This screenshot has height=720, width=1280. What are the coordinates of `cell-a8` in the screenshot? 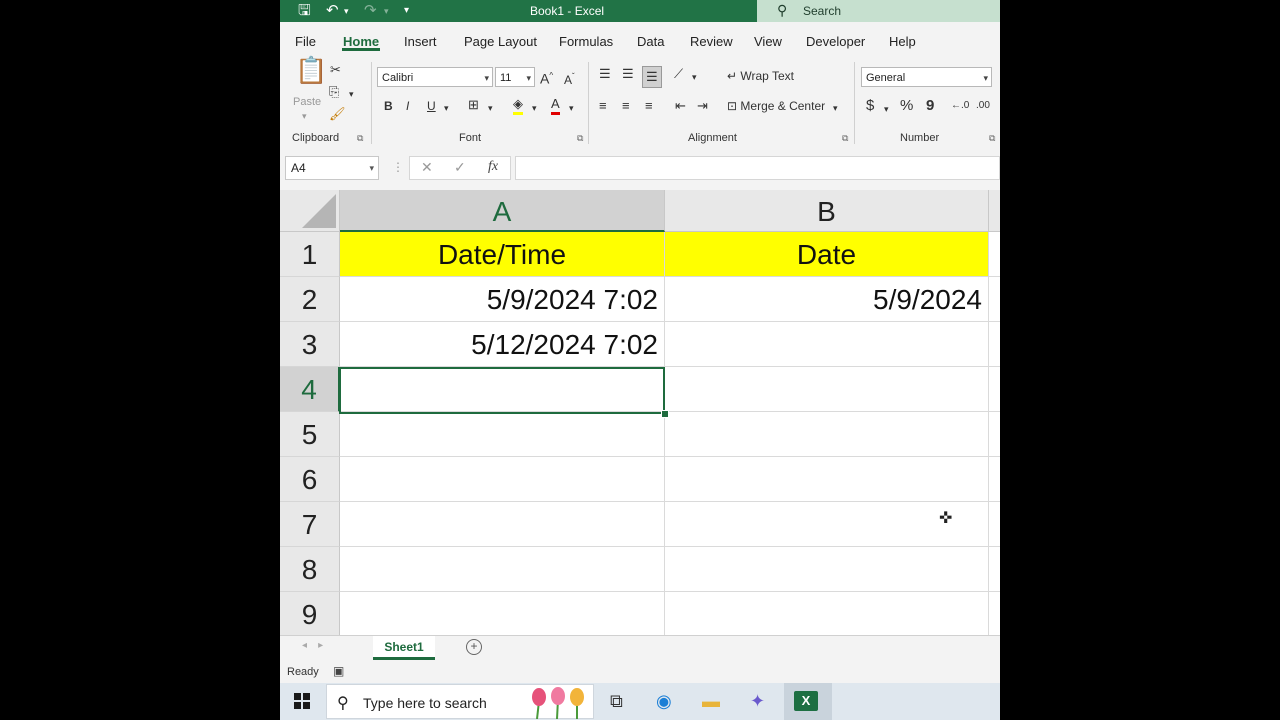 It's located at (502, 569).